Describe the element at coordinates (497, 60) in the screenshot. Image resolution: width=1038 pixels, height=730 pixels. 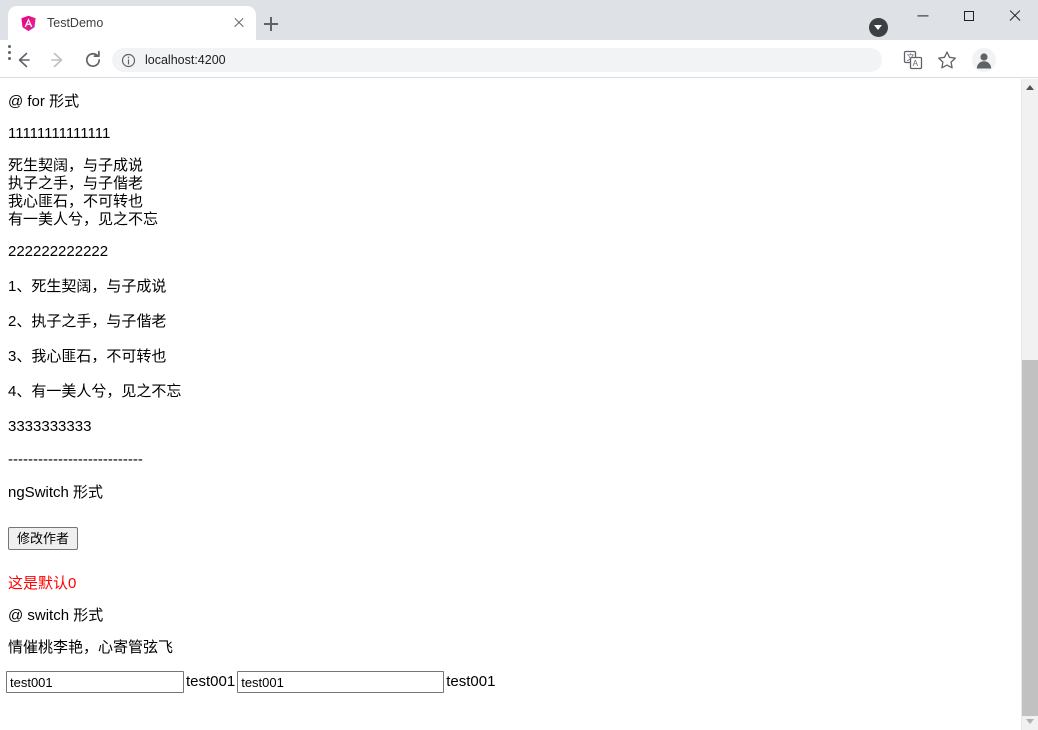
I see `address-bar: localhost:4200` at that location.